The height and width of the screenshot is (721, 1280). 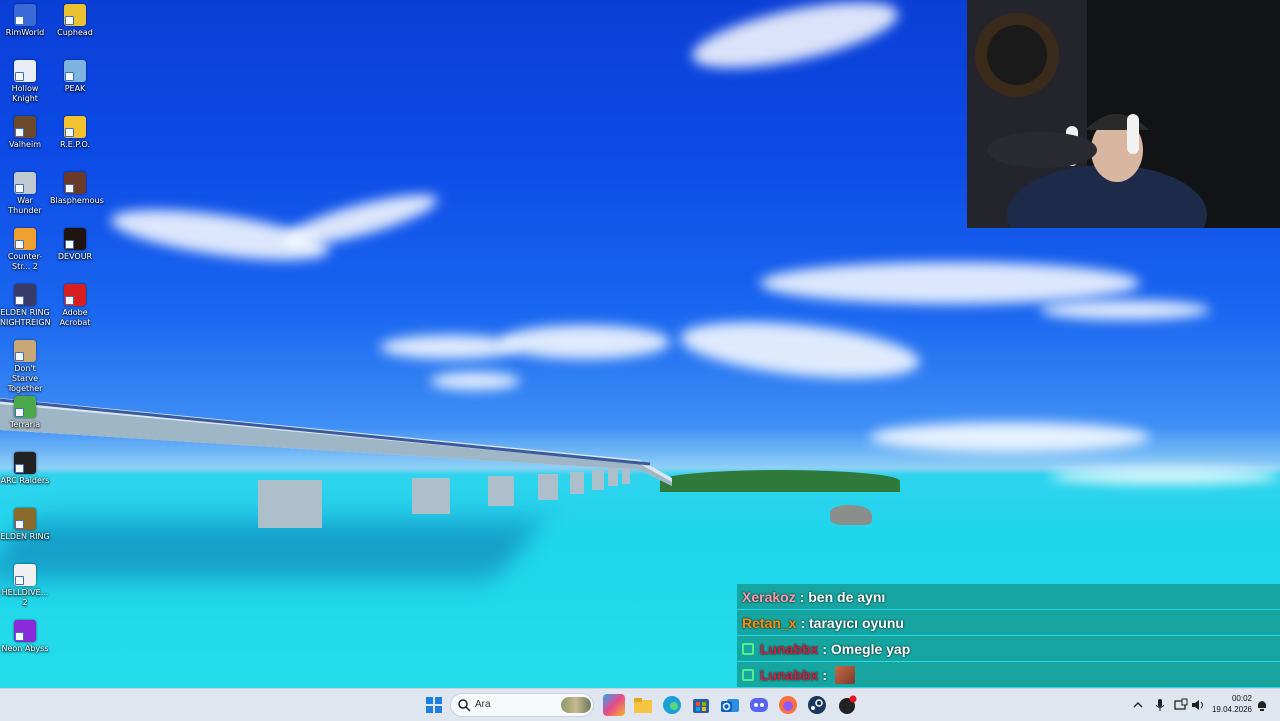 I want to click on chat-username: Retan_x, so click(x=769, y=622).